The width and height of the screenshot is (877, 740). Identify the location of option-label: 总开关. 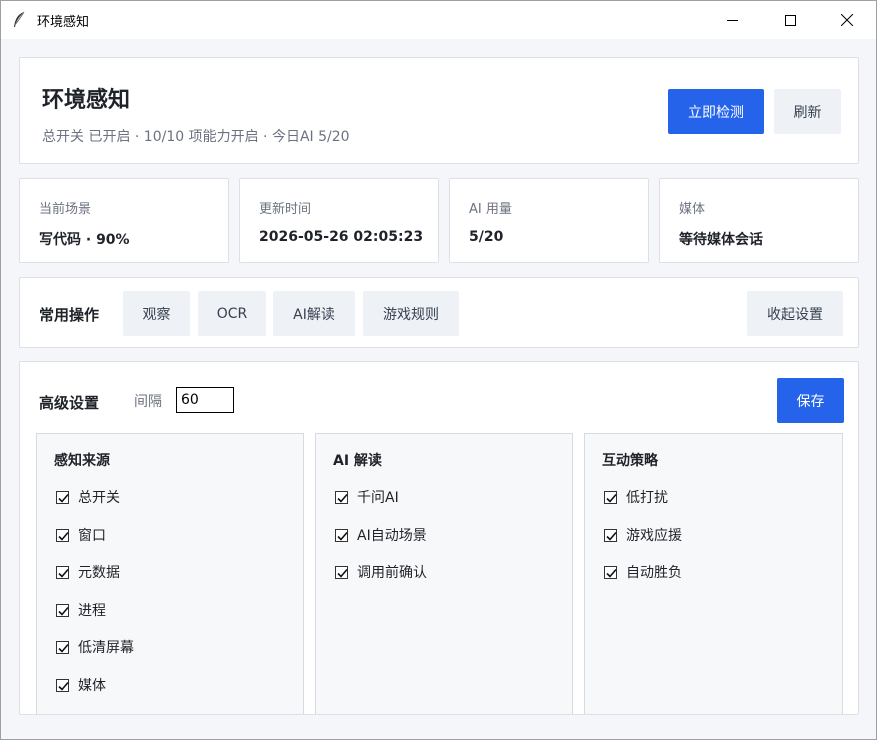
(99, 498).